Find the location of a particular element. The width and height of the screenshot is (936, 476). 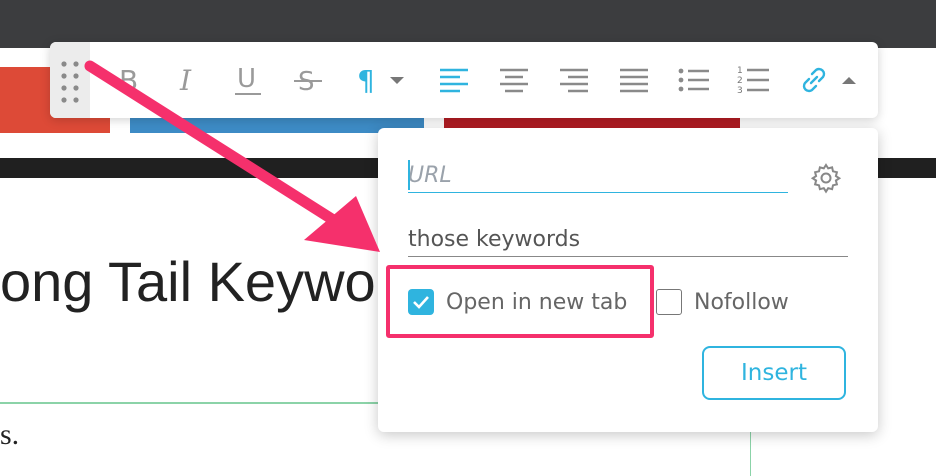

svg-text: 3 is located at coordinates (740, 90).